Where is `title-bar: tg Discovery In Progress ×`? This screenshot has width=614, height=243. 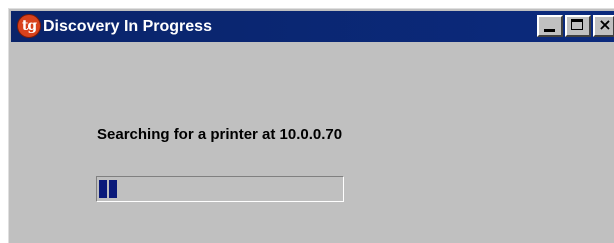
title-bar: tg Discovery In Progress × is located at coordinates (312, 26).